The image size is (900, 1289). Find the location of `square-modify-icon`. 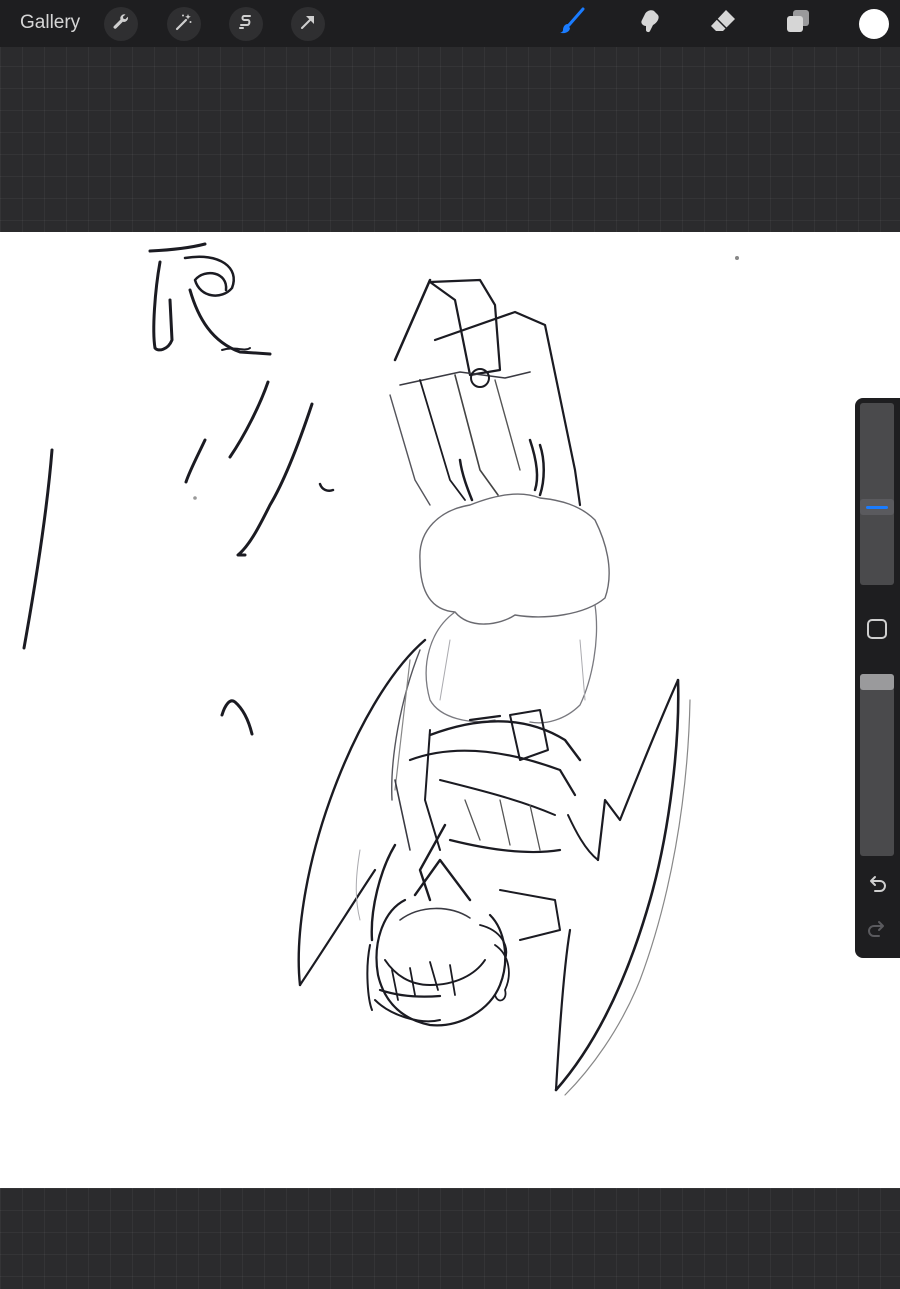

square-modify-icon is located at coordinates (877, 629).